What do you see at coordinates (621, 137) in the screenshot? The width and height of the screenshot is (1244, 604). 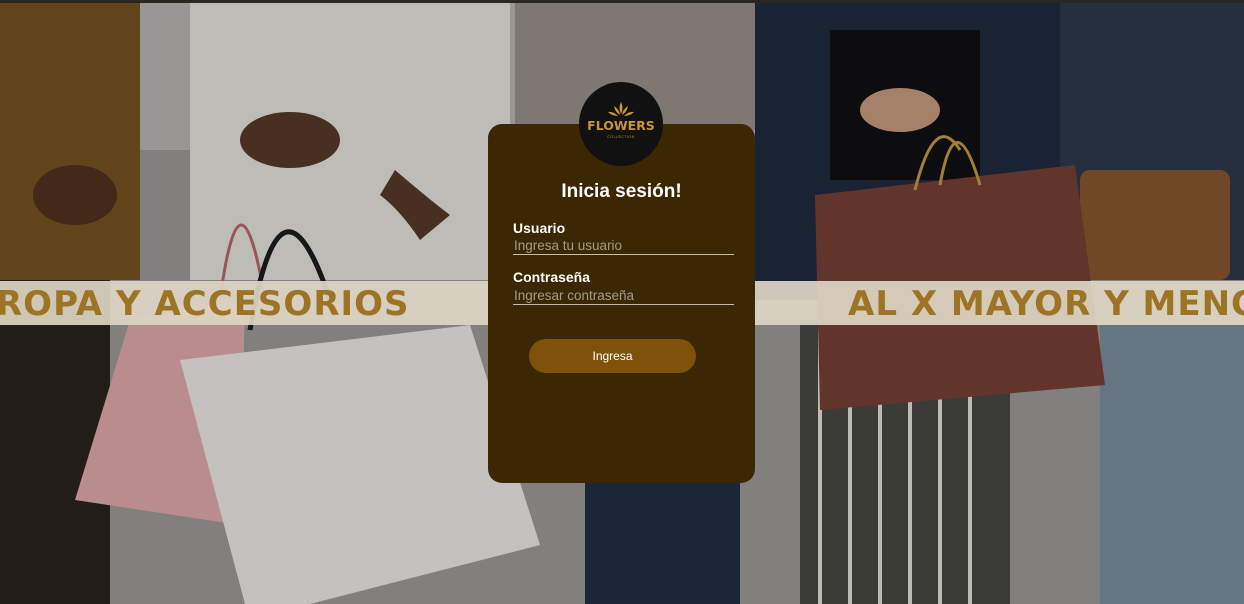 I see `logo-sub-text: COLLECTION` at bounding box center [621, 137].